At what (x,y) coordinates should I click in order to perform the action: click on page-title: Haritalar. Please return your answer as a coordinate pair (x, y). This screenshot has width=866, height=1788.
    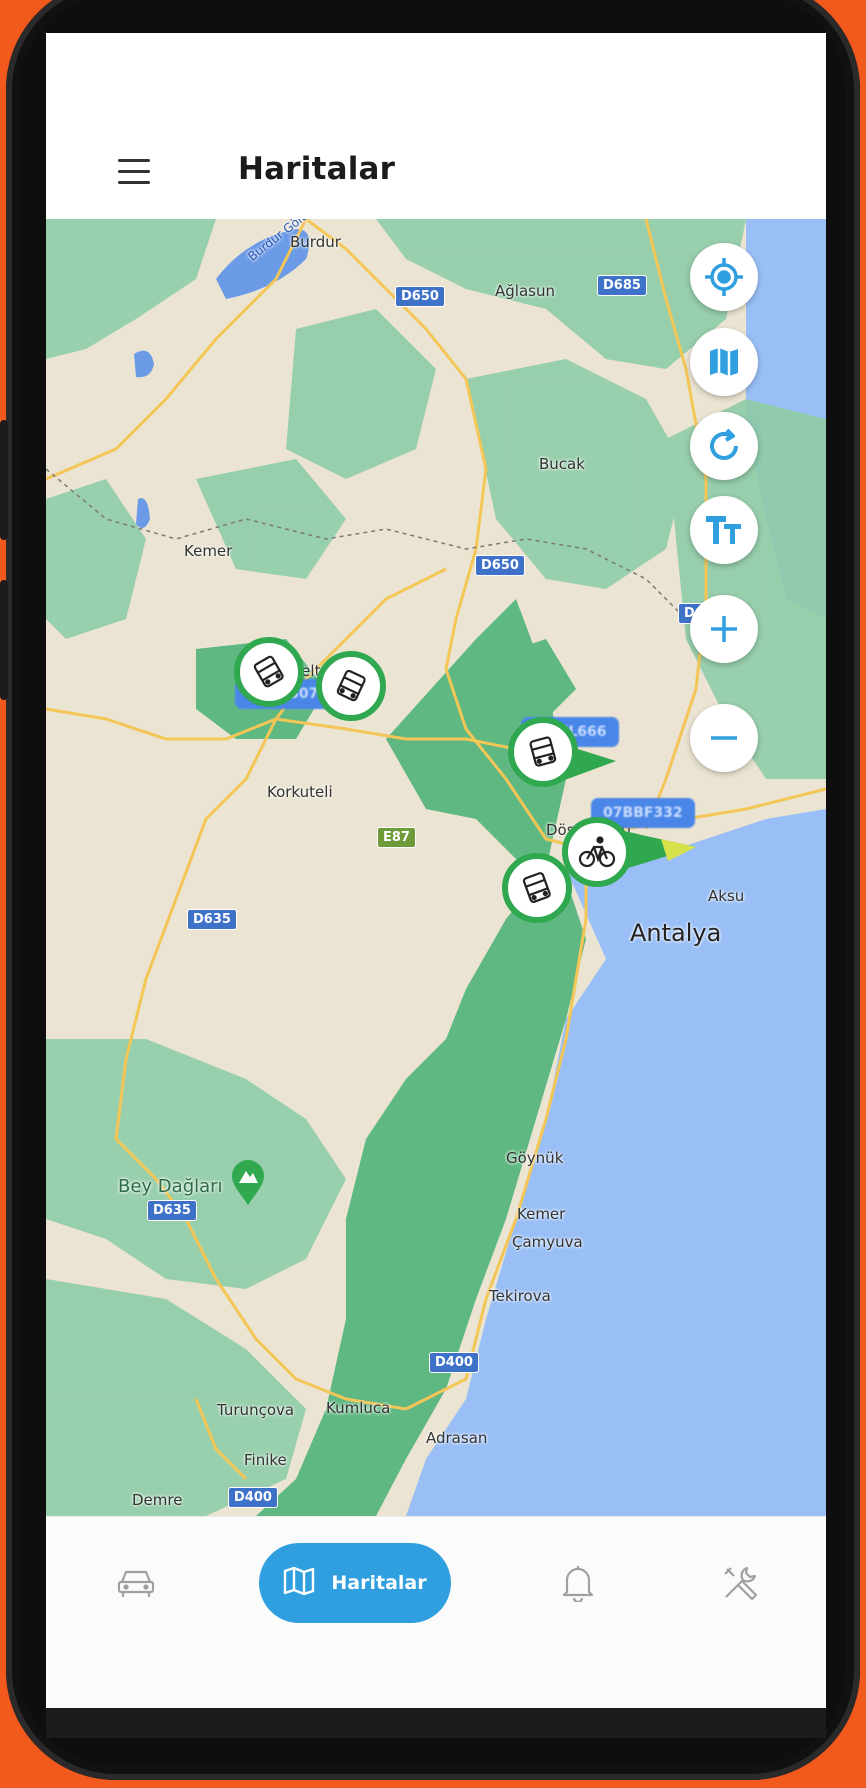
    Looking at the image, I should click on (317, 169).